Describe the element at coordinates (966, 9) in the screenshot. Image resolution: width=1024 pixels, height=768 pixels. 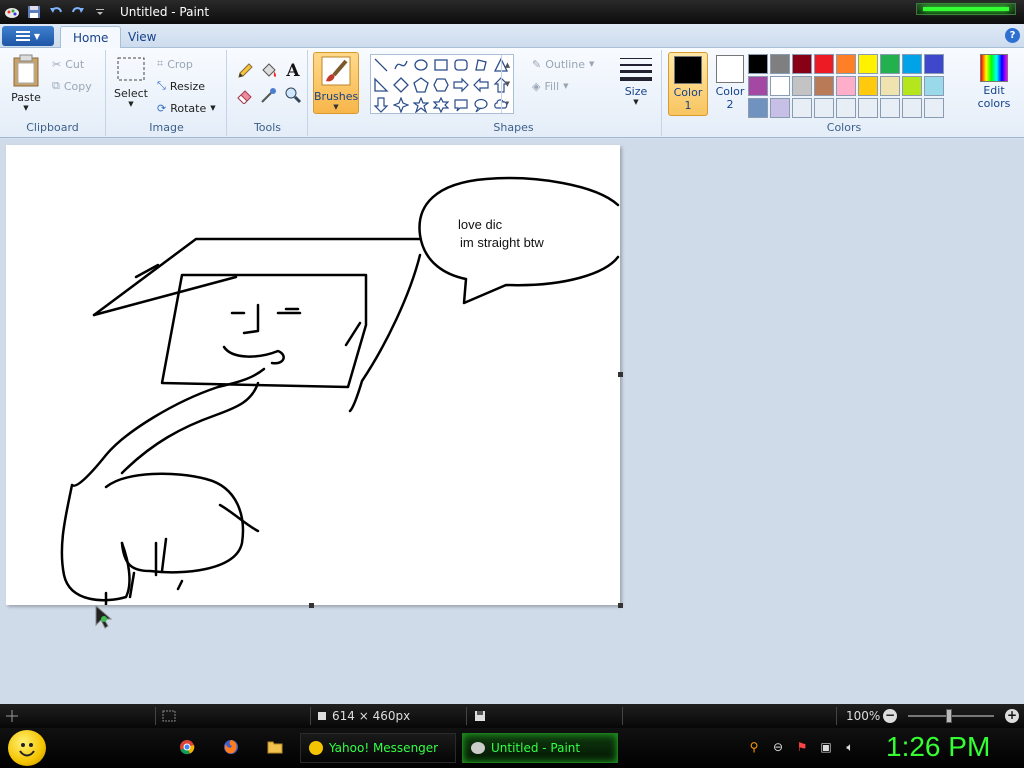
I see `window-controls` at that location.